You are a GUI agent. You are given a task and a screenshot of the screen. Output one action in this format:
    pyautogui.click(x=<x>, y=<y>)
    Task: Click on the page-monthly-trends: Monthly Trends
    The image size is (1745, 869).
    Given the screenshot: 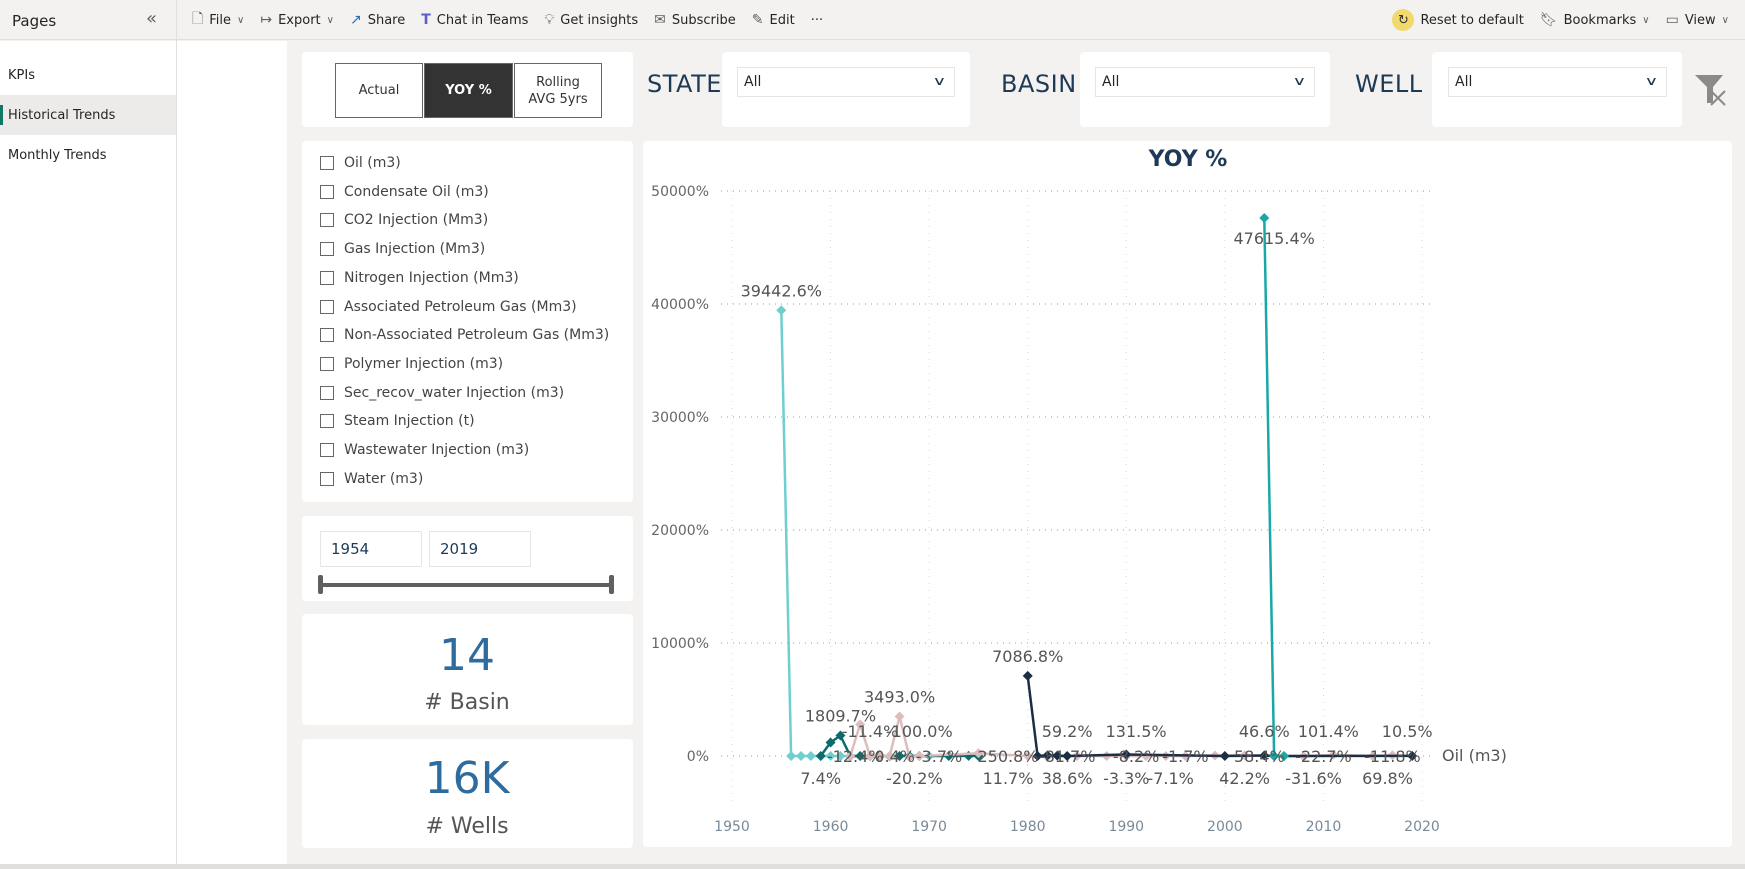 What is the action you would take?
    pyautogui.click(x=88, y=155)
    